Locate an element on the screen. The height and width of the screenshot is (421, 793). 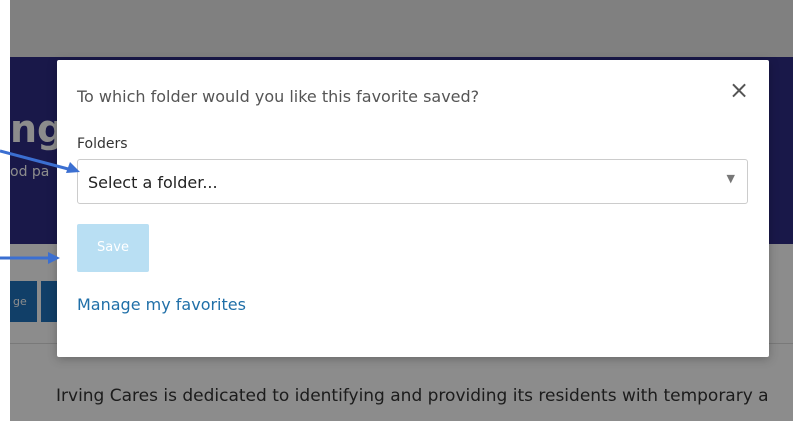
manage-favorites-link: Manage my favorites is located at coordinates (161, 304).